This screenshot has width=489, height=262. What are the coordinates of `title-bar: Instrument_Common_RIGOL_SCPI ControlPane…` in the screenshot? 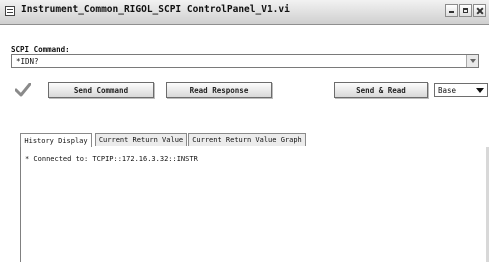 It's located at (244, 12).